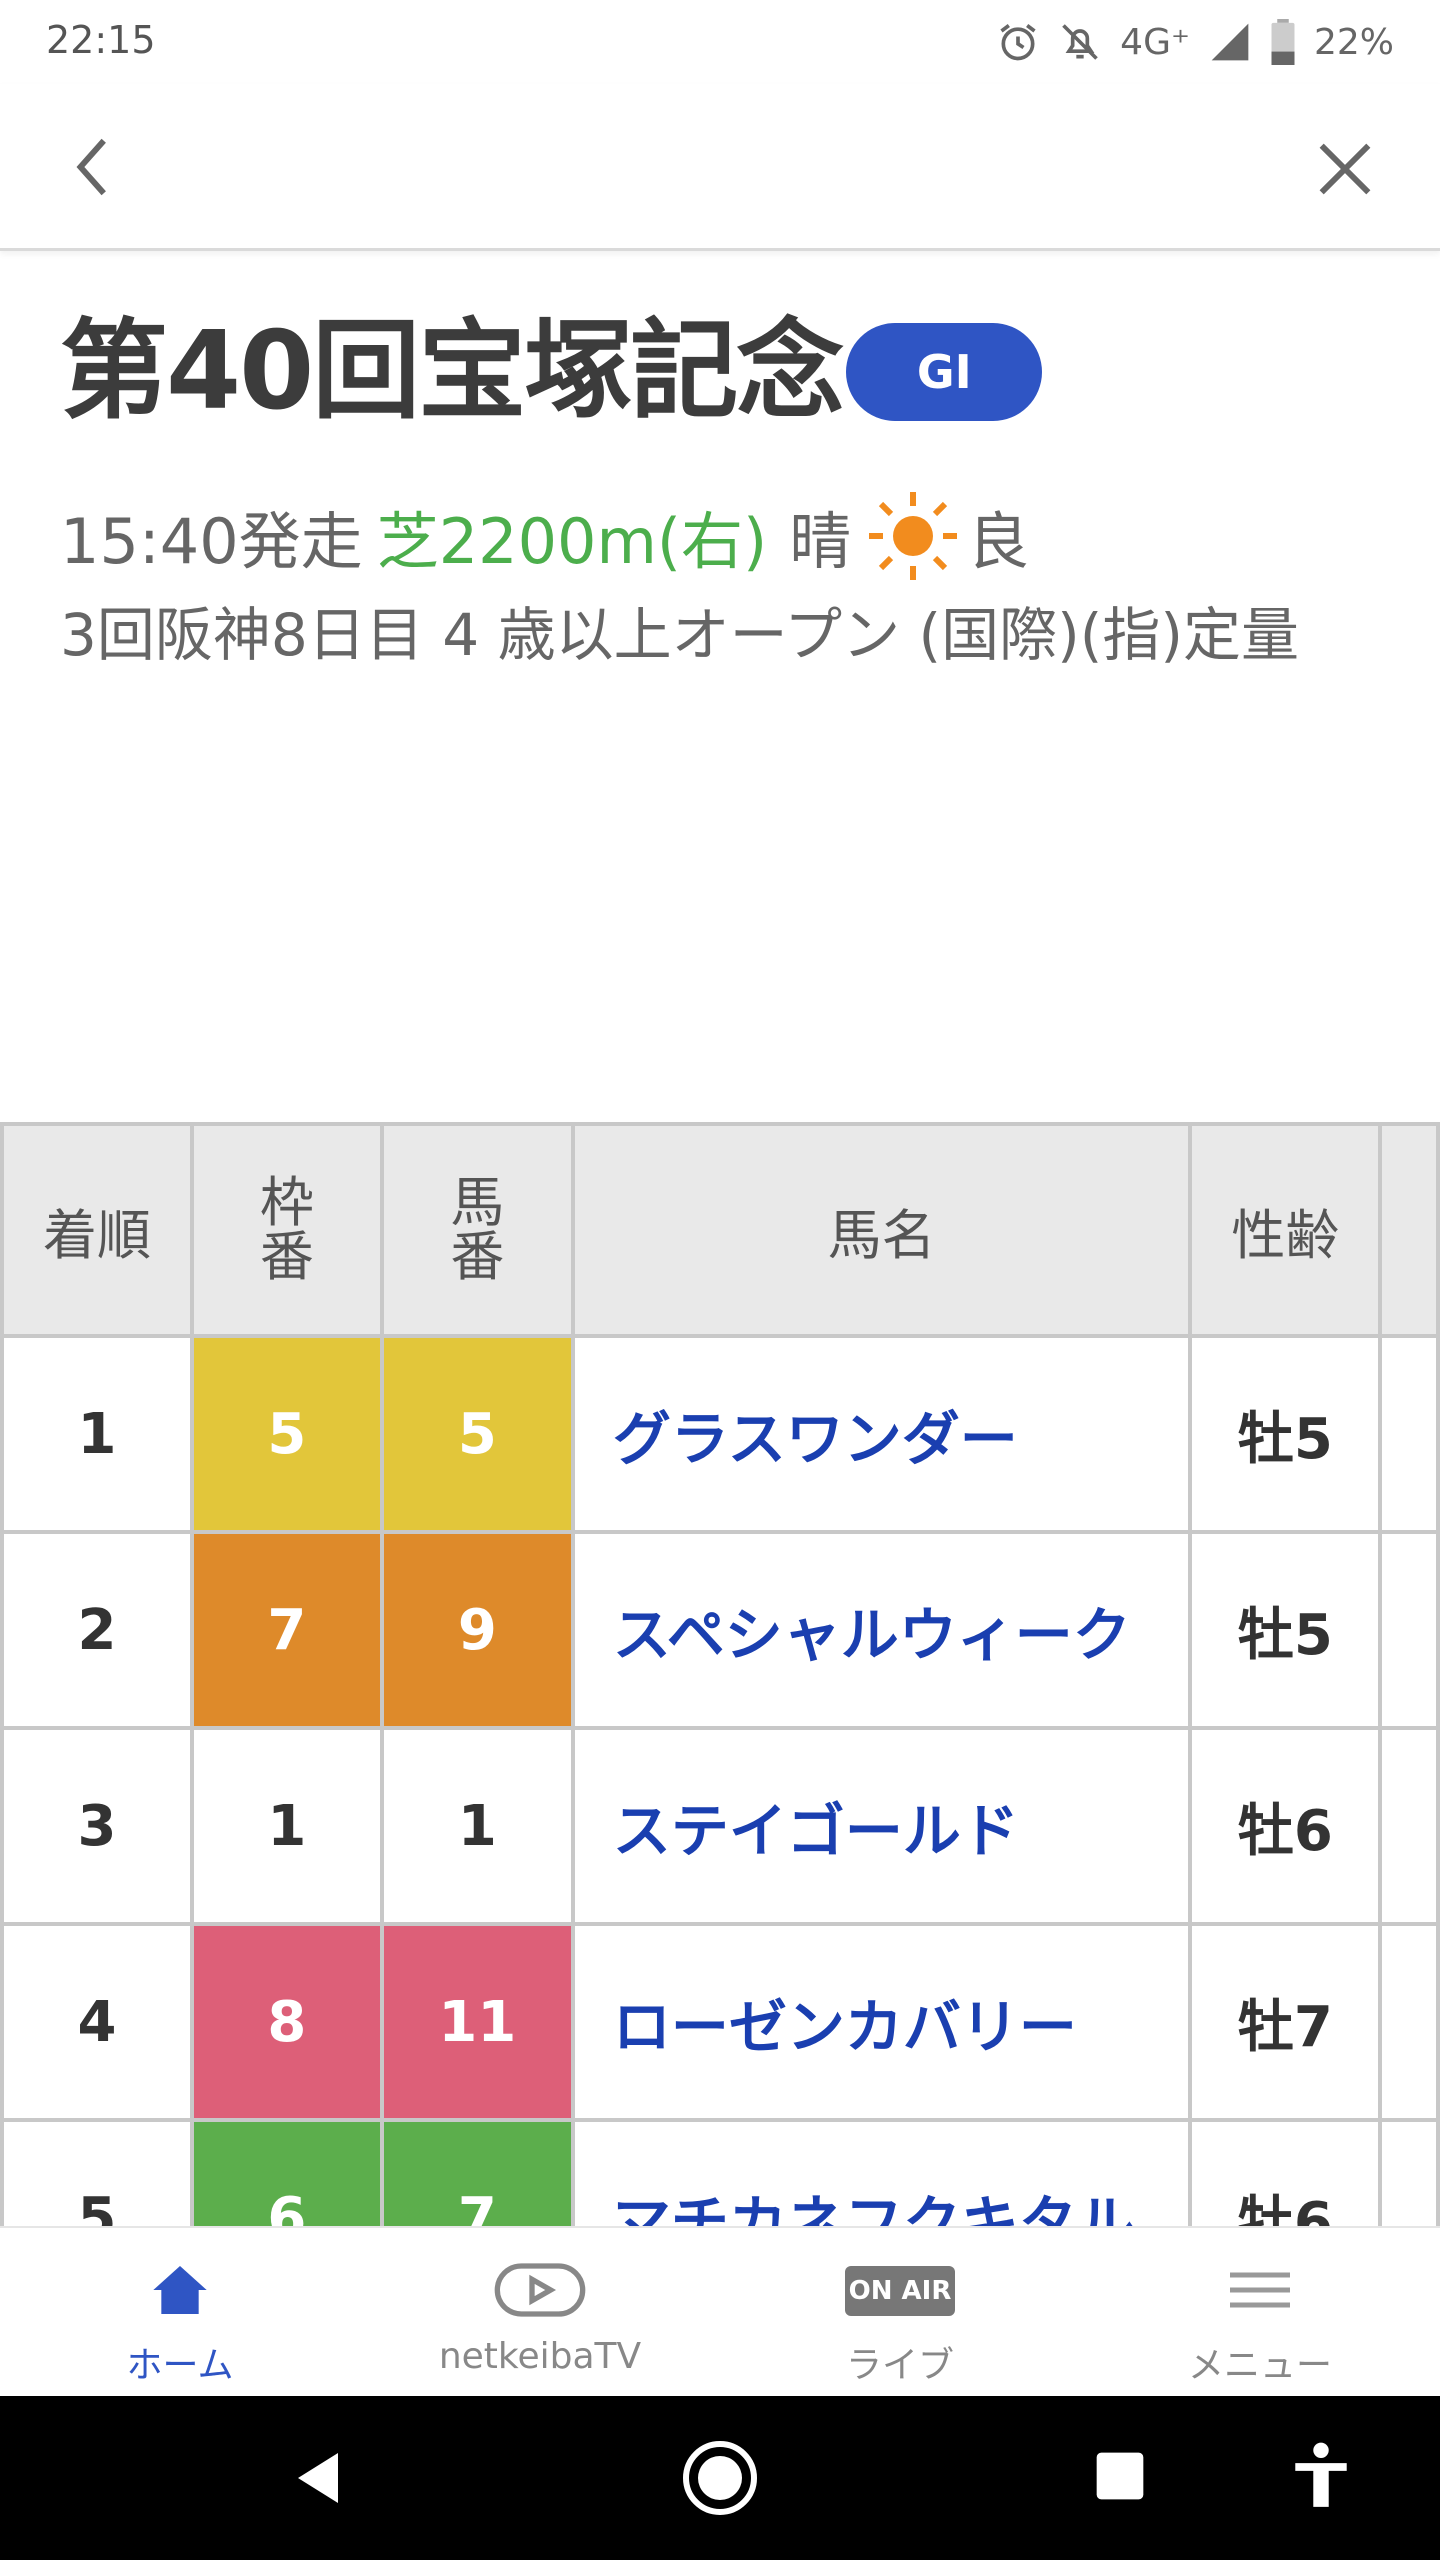 Image resolution: width=1440 pixels, height=2560 pixels. Describe the element at coordinates (720, 167) in the screenshot. I see `top-app-bar` at that location.